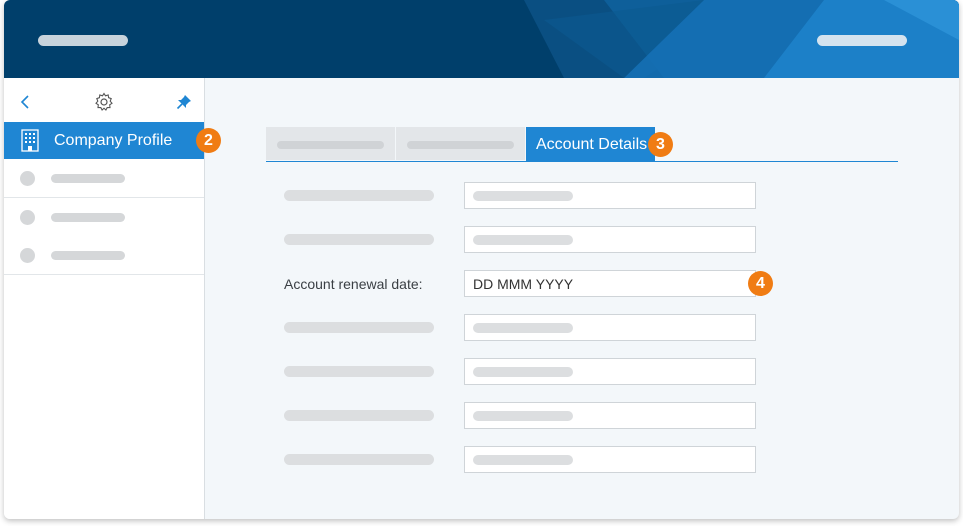 The width and height of the screenshot is (963, 526). I want to click on step-badge-4: 4, so click(760, 283).